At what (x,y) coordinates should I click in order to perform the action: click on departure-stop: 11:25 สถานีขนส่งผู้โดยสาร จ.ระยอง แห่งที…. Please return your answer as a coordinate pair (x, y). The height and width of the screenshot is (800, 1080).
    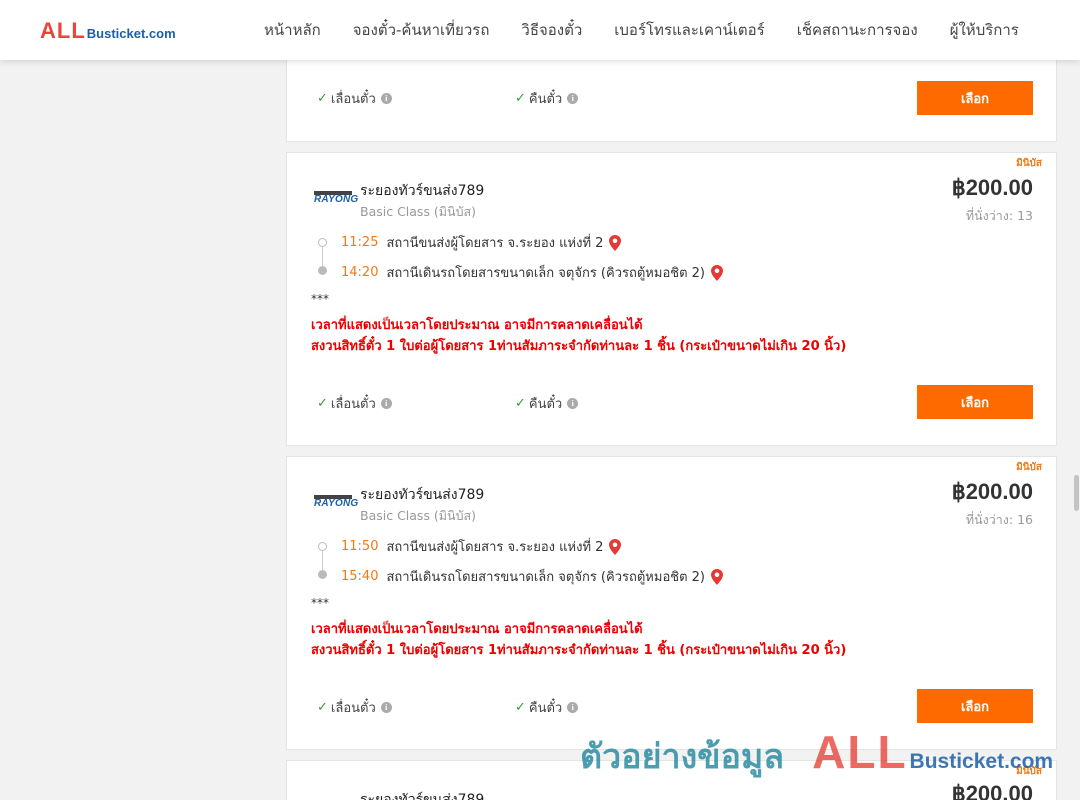
    Looking at the image, I should click on (481, 242).